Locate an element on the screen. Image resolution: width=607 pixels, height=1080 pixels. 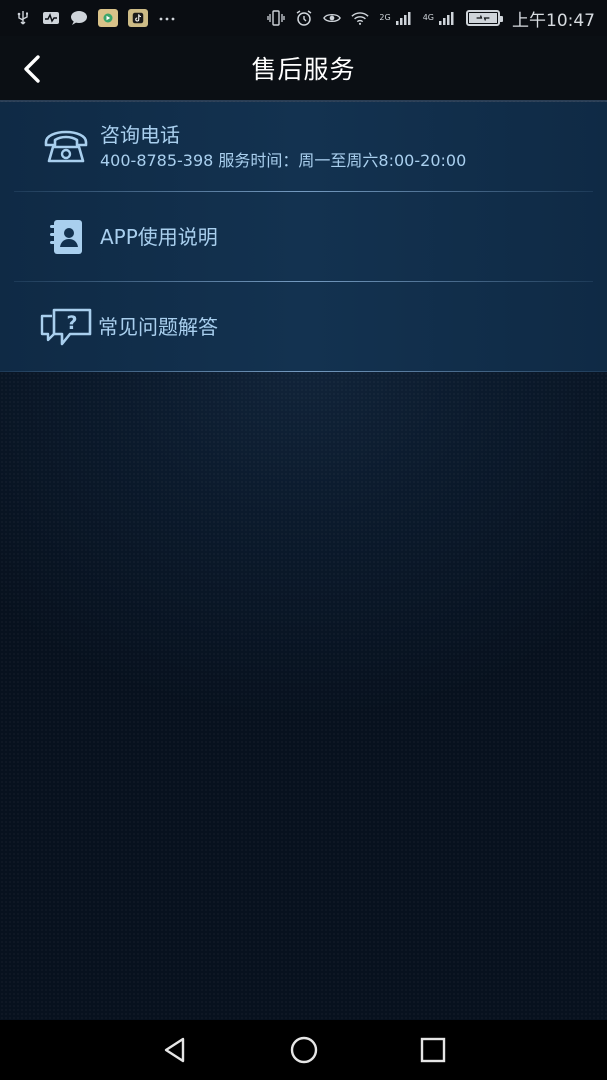
menu-item-consult-phone: 咨询电话 400-8785-398 服务时间：周一至周六8:00-20:00 is located at coordinates (303, 147).